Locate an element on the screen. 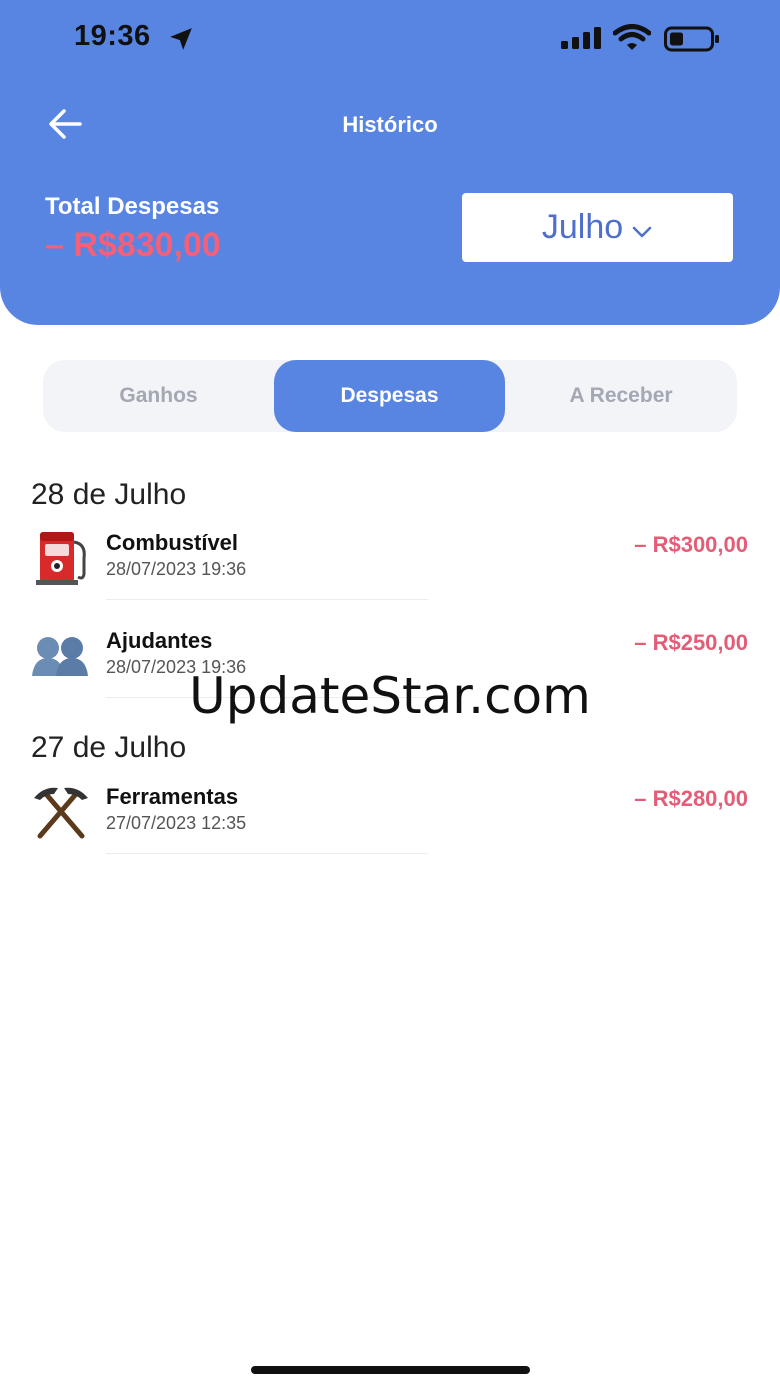  total-value: – R$830,00 is located at coordinates (133, 245).